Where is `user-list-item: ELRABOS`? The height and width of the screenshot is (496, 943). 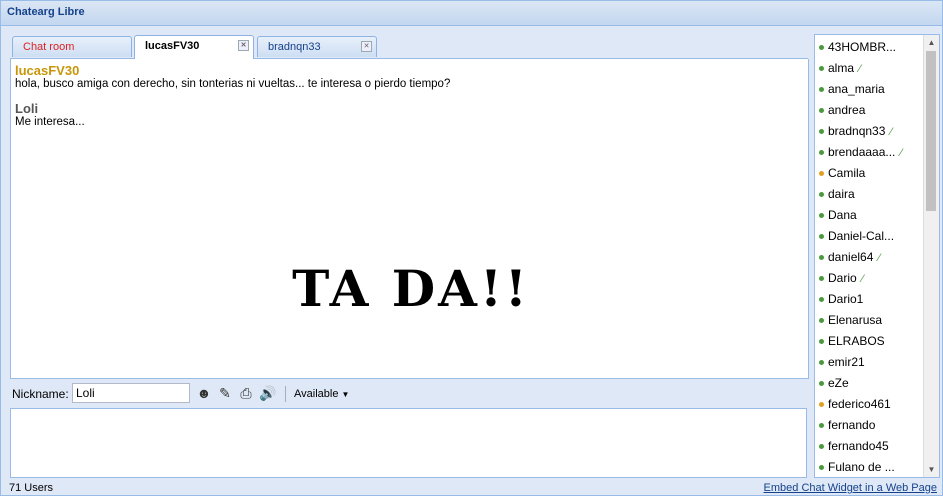
user-list-item: ELRABOS is located at coordinates (852, 341).